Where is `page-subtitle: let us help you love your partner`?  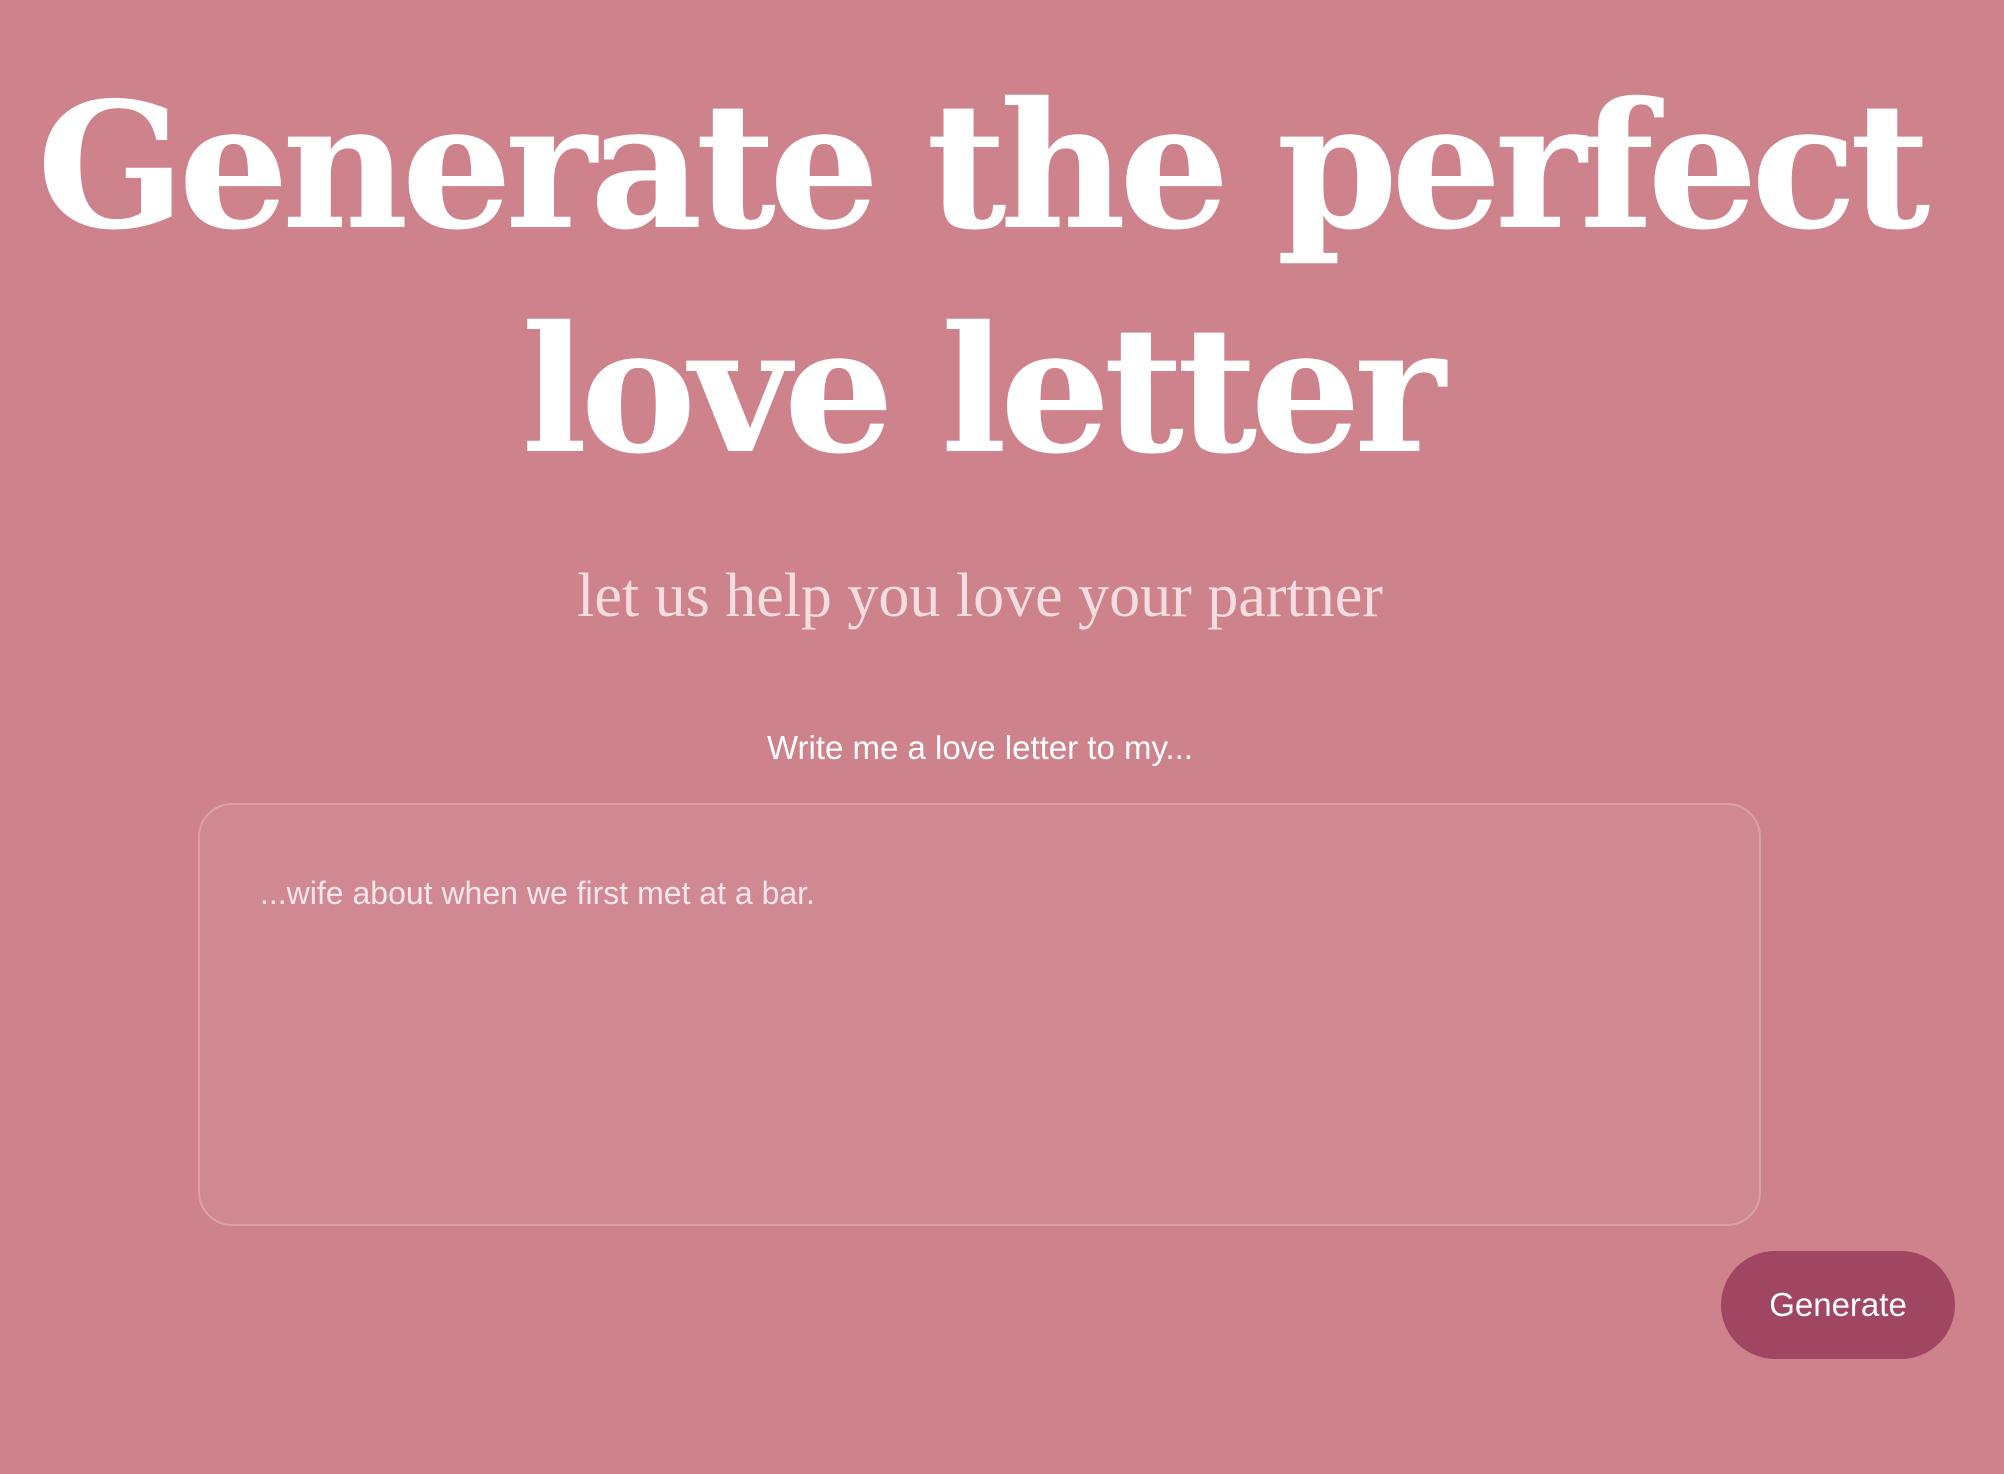
page-subtitle: let us help you love your partner is located at coordinates (980, 596).